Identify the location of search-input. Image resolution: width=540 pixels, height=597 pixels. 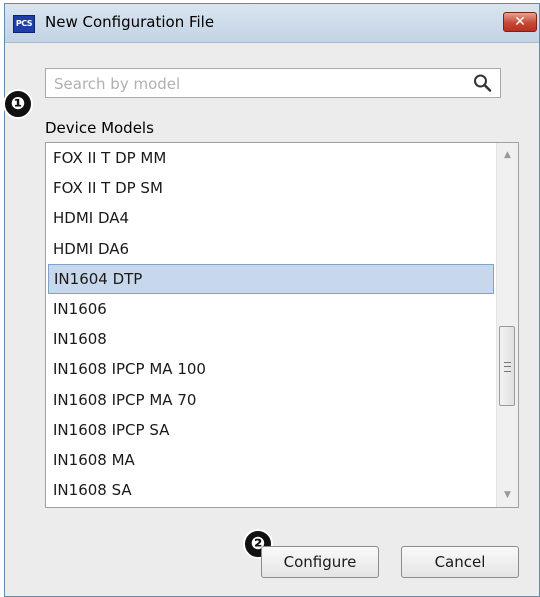
(254, 84).